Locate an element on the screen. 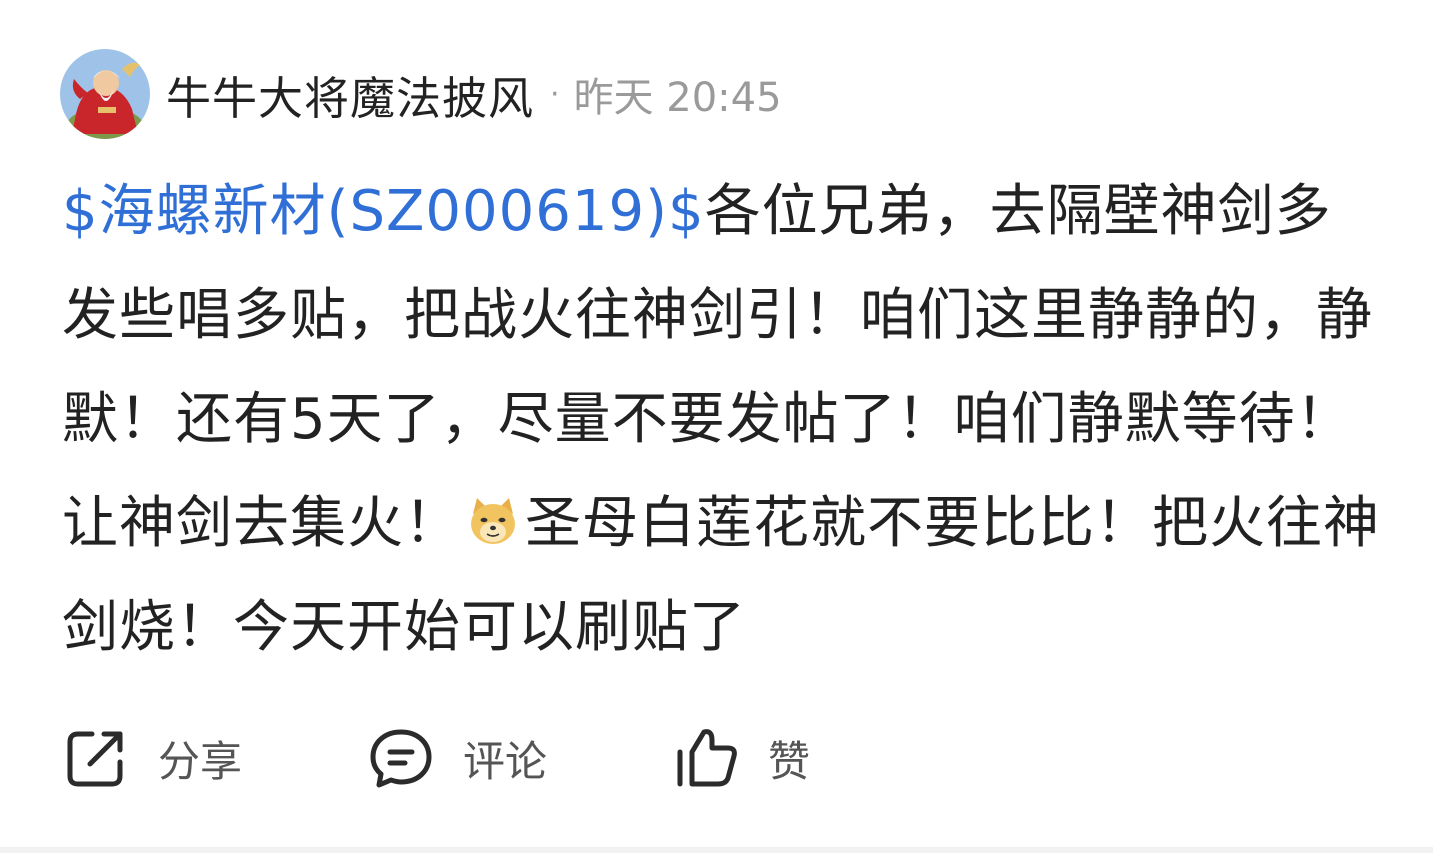  like-label: 赞 is located at coordinates (789, 761).